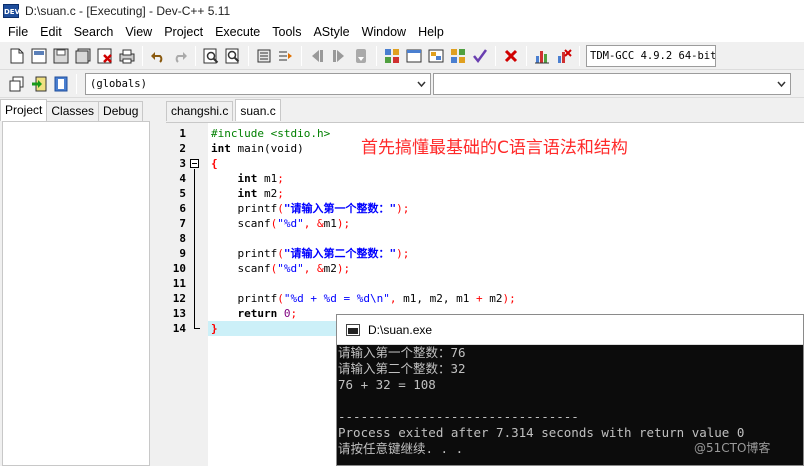 Image resolution: width=804 pixels, height=466 pixels. Describe the element at coordinates (197, 328) in the screenshot. I see `fold-end` at that location.